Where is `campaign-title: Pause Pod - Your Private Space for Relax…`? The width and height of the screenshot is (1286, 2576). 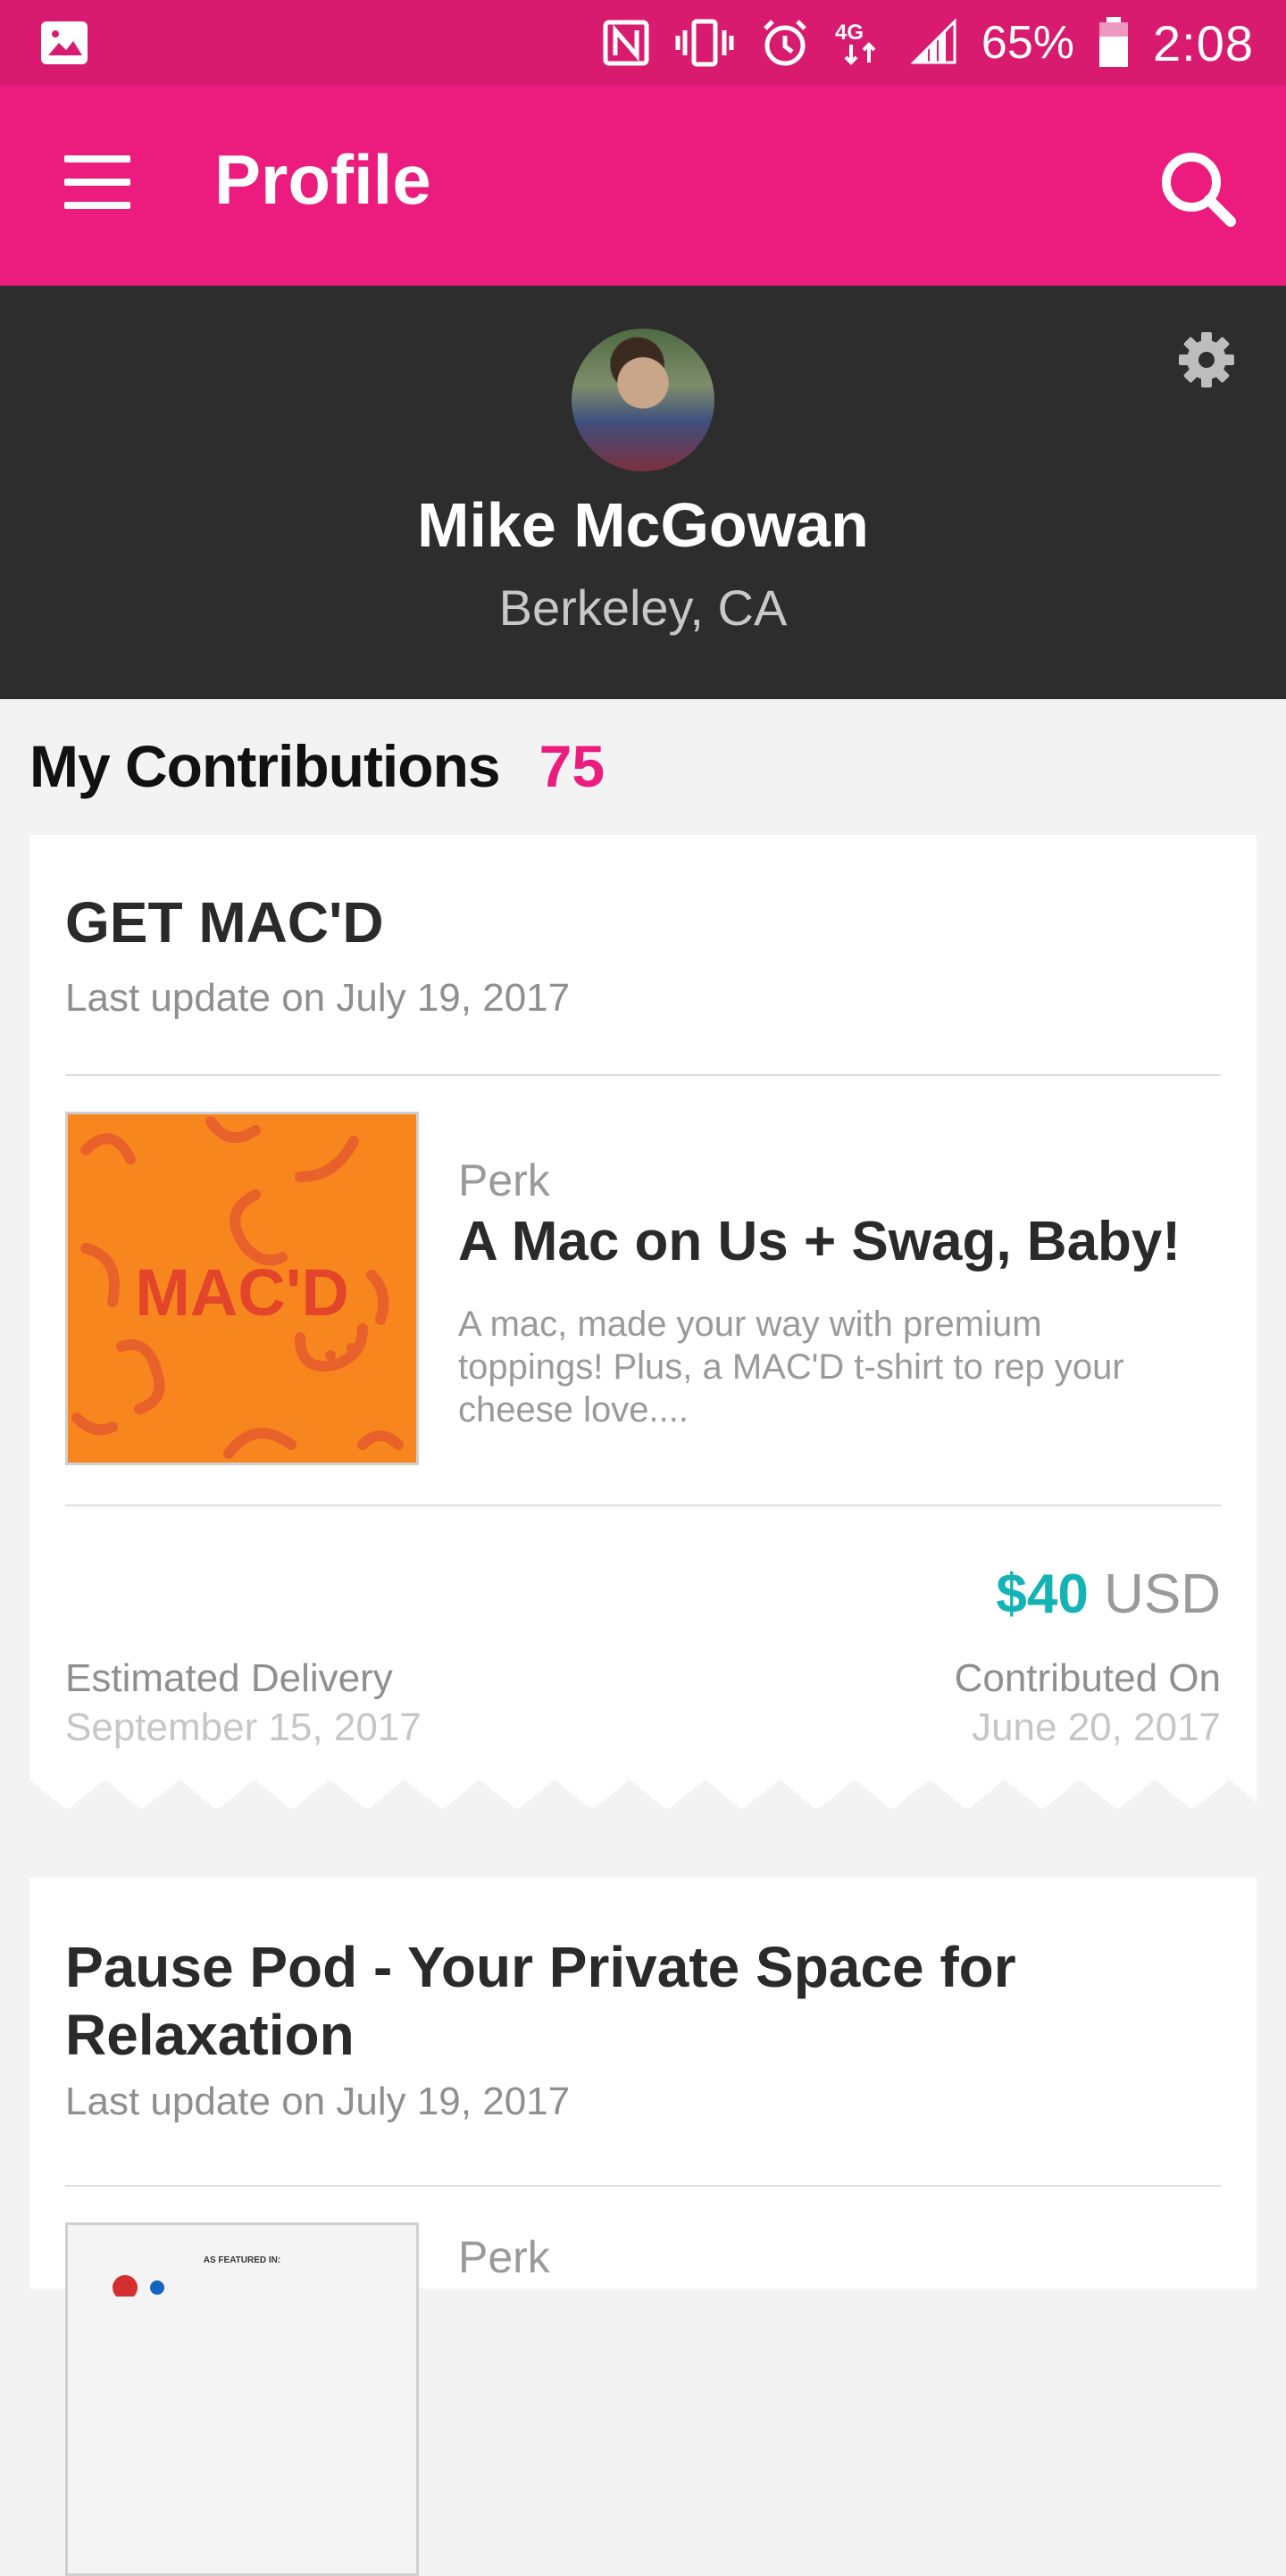 campaign-title: Pause Pod - Your Private Space for Relax… is located at coordinates (645, 2001).